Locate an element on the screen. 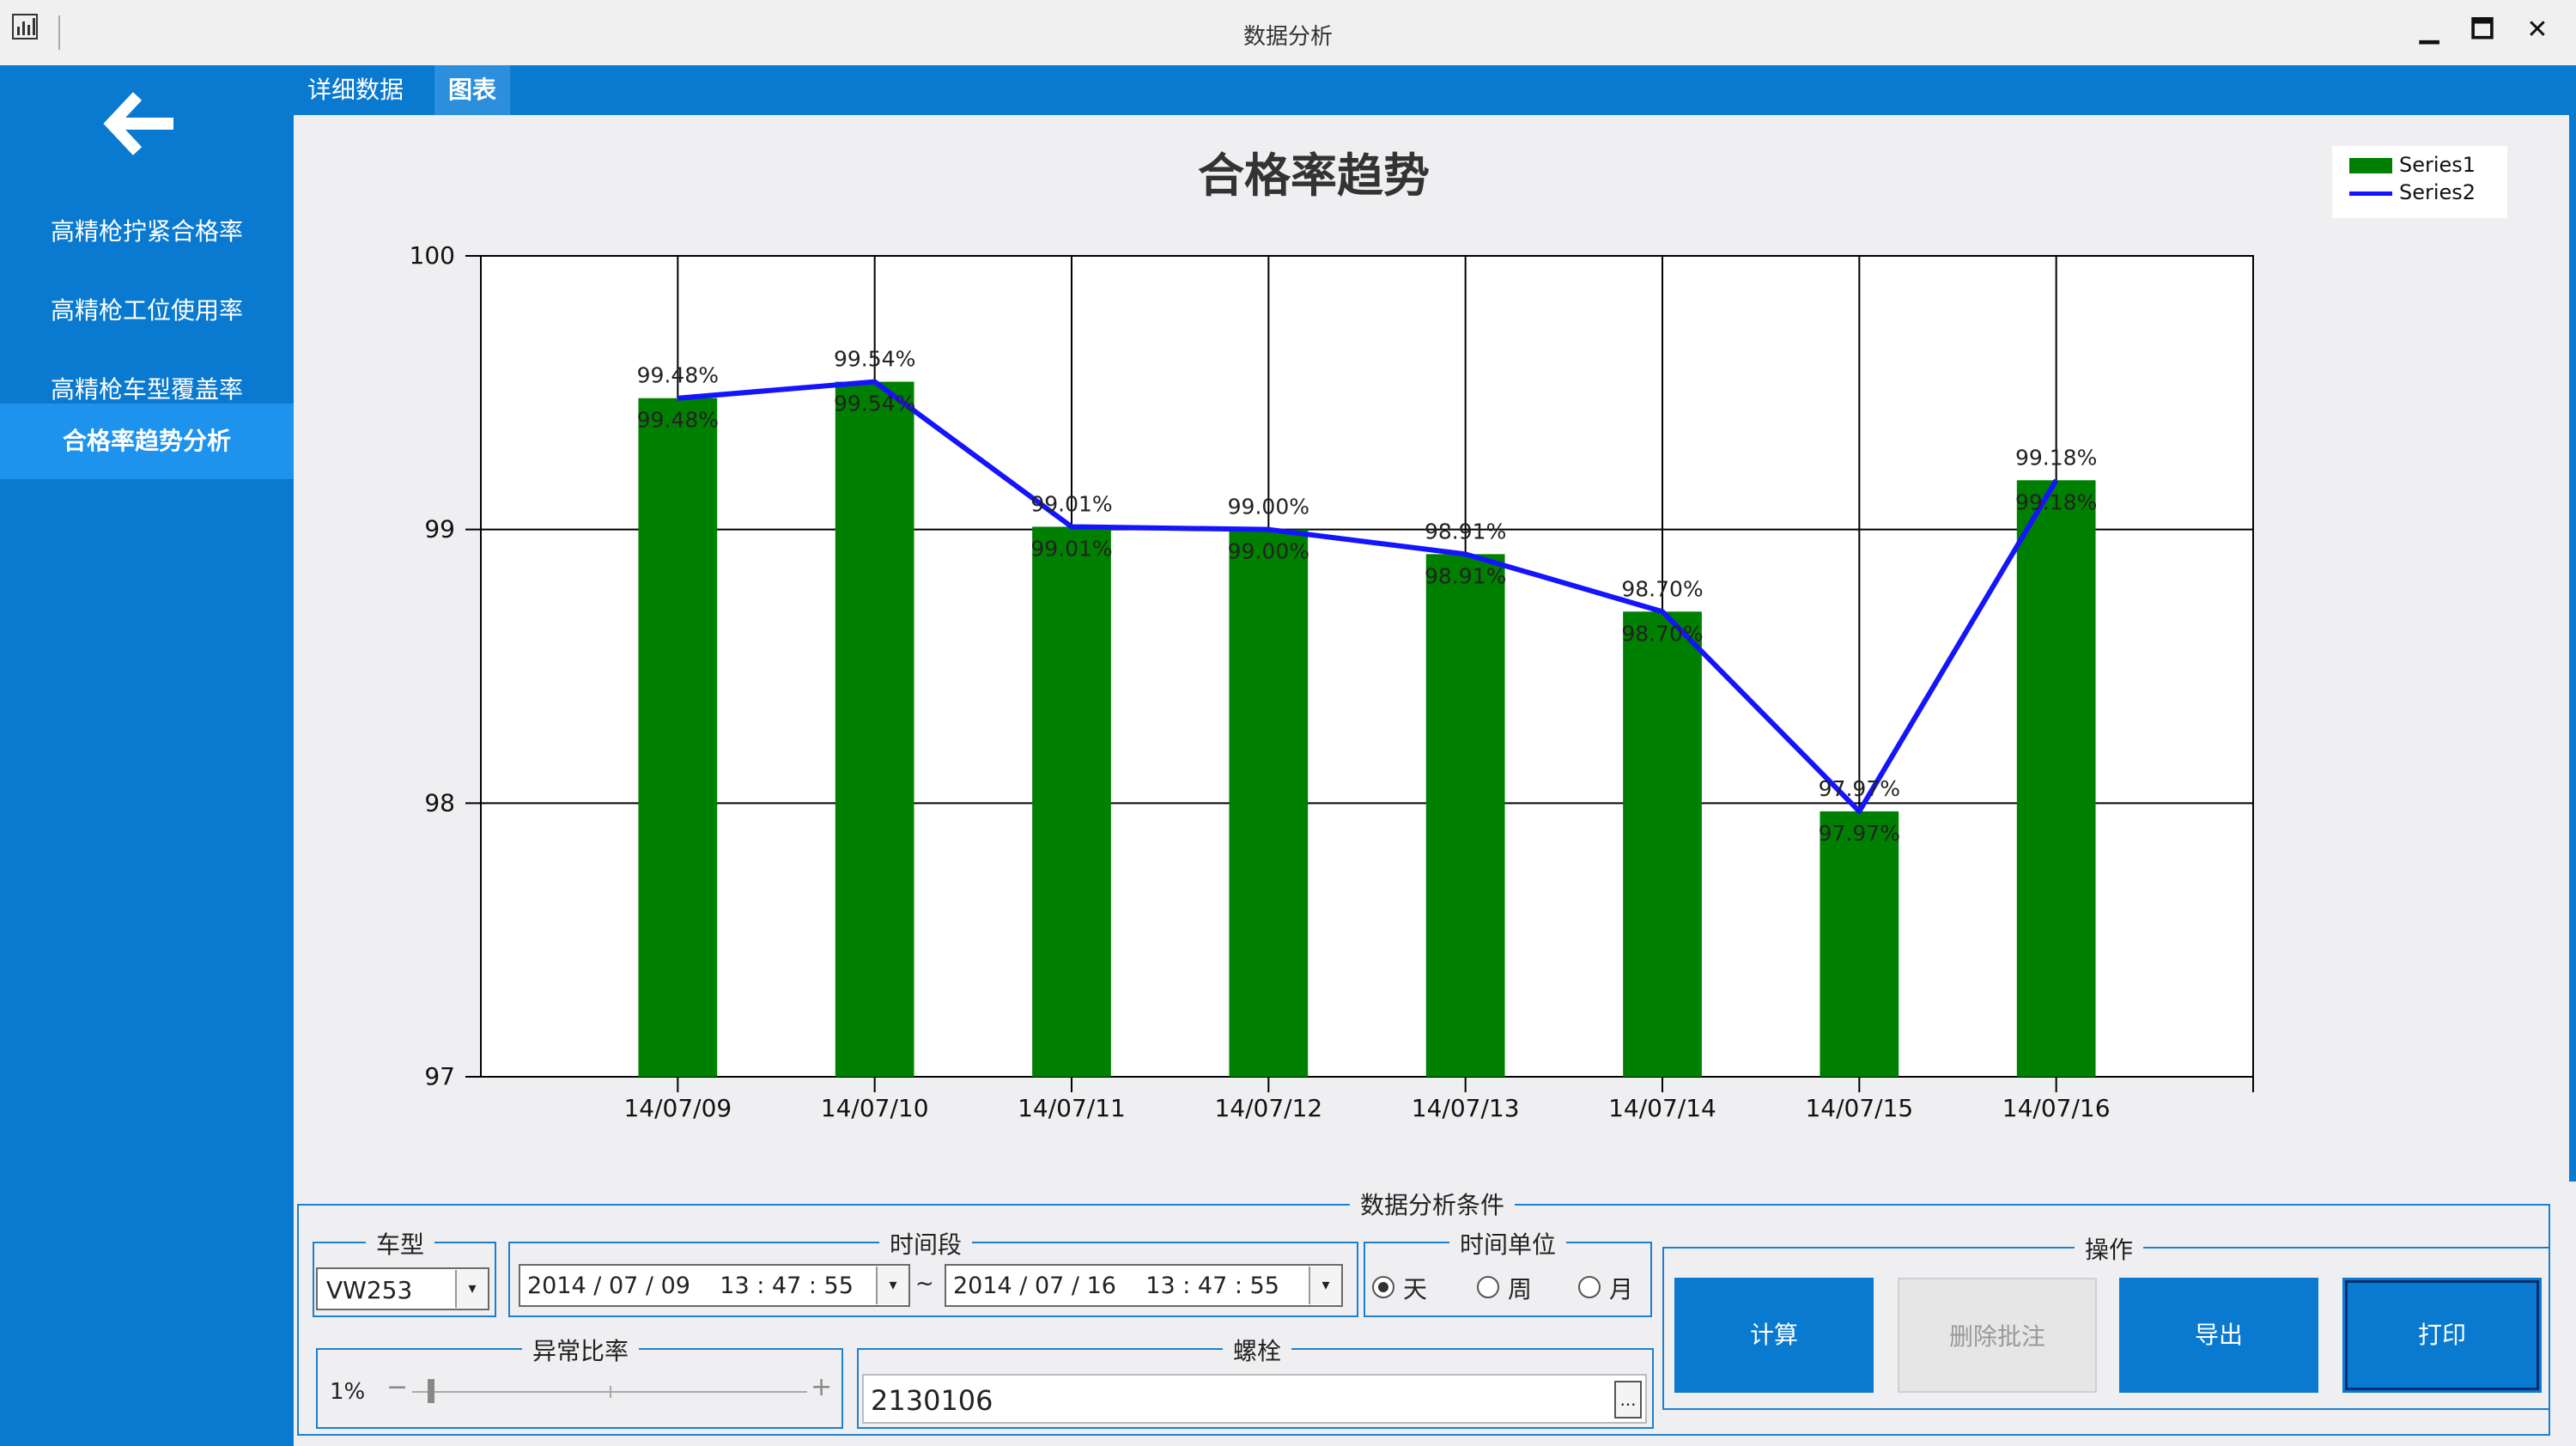  data-label-line: 99.48% is located at coordinates (678, 375).